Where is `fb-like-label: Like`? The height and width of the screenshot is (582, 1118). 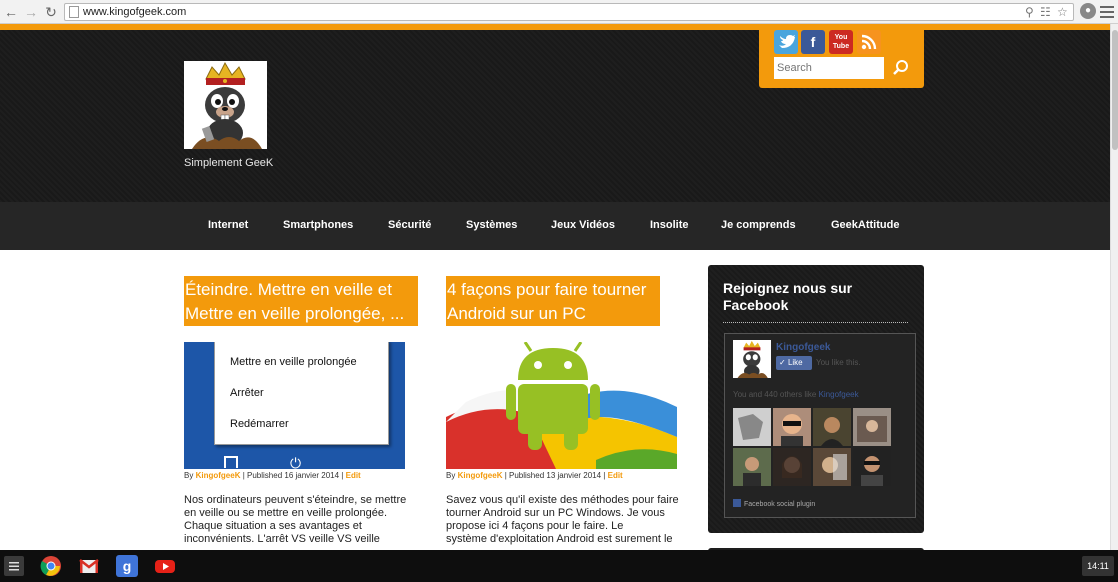
fb-like-label: Like is located at coordinates (795, 362).